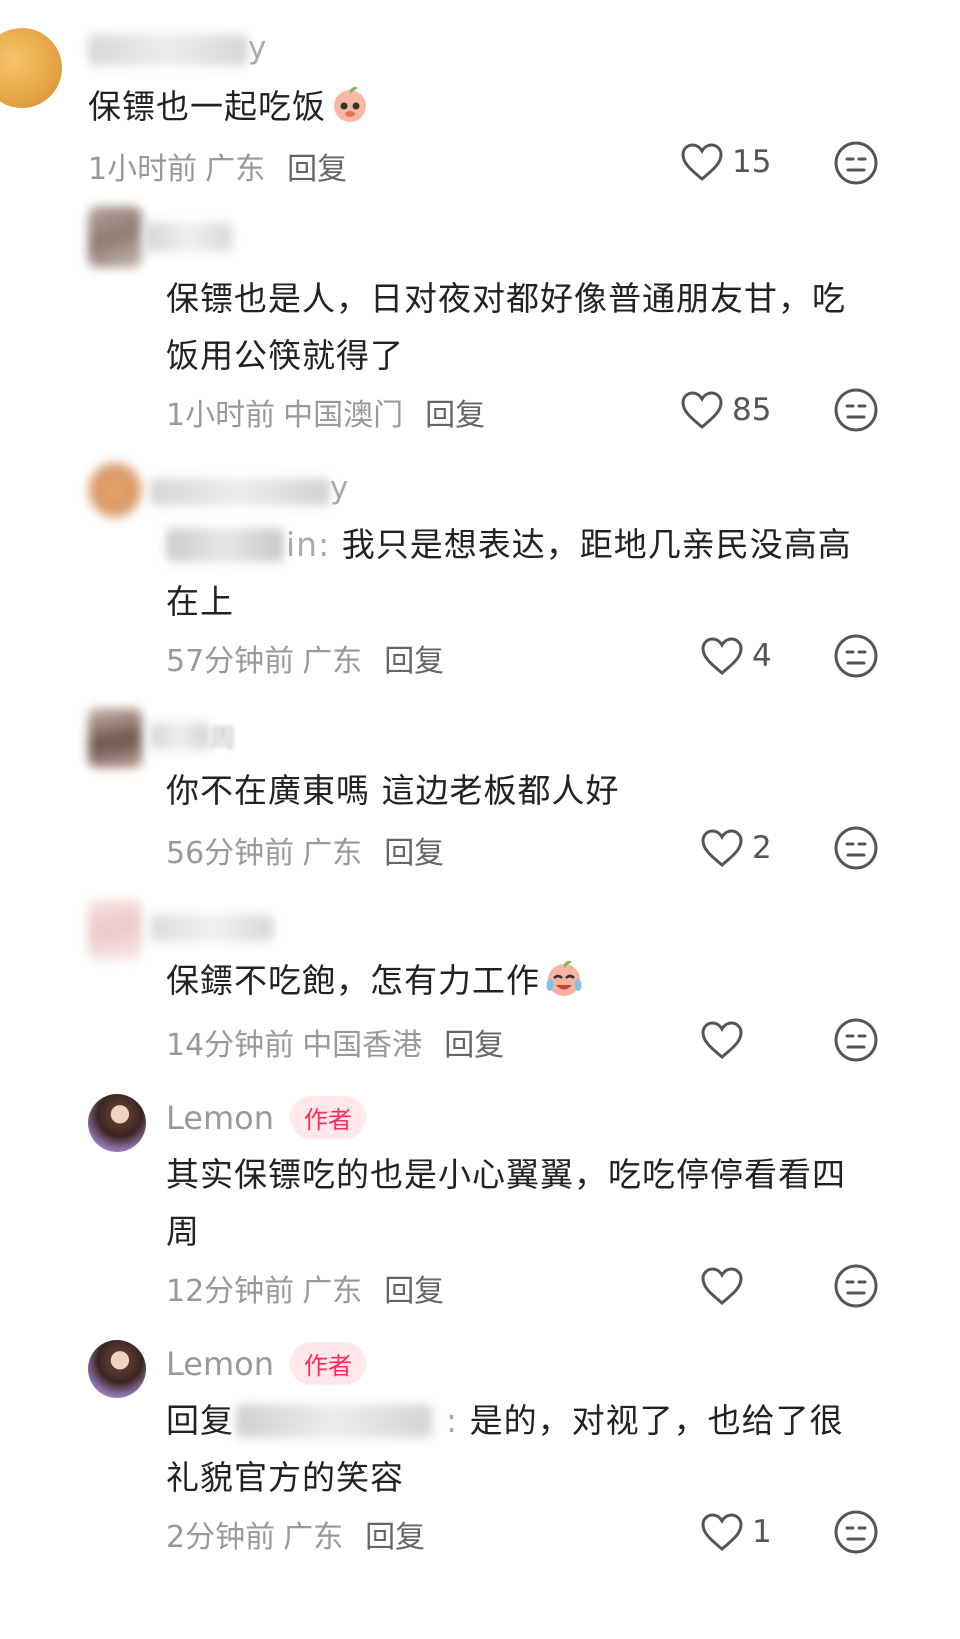  I want to click on like-button: 4, so click(736, 656).